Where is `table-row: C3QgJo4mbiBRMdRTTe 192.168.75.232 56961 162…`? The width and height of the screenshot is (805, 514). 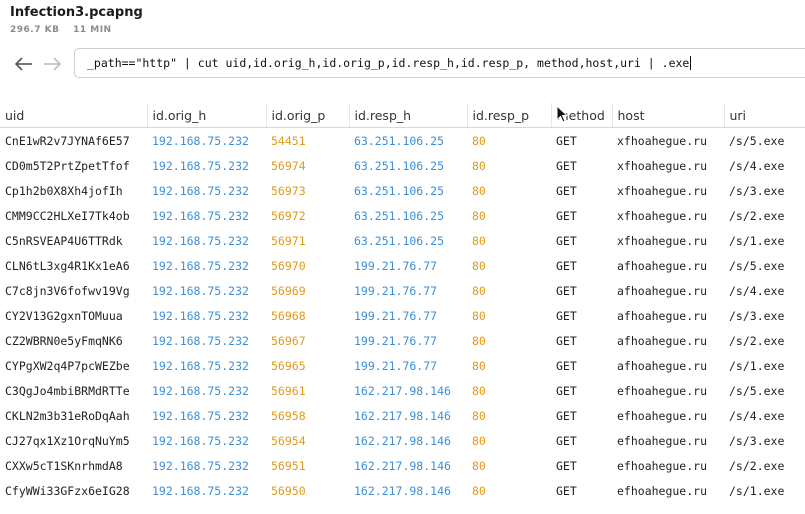 table-row: C3QgJo4mbiBRMdRTTe 192.168.75.232 56961 162… is located at coordinates (402, 390).